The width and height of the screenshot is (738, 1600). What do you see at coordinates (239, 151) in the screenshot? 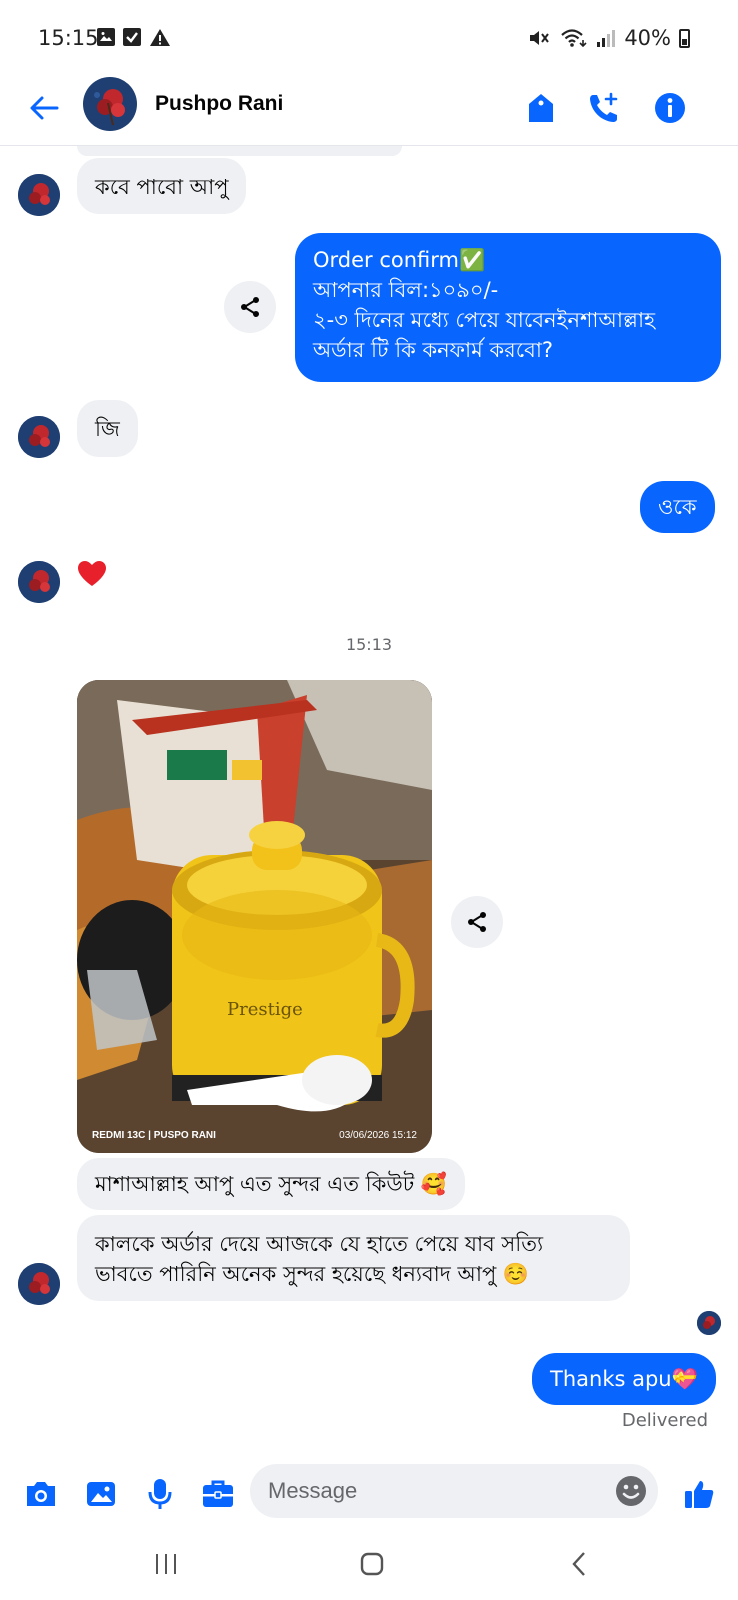
I see `previous-message-fragment` at bounding box center [239, 151].